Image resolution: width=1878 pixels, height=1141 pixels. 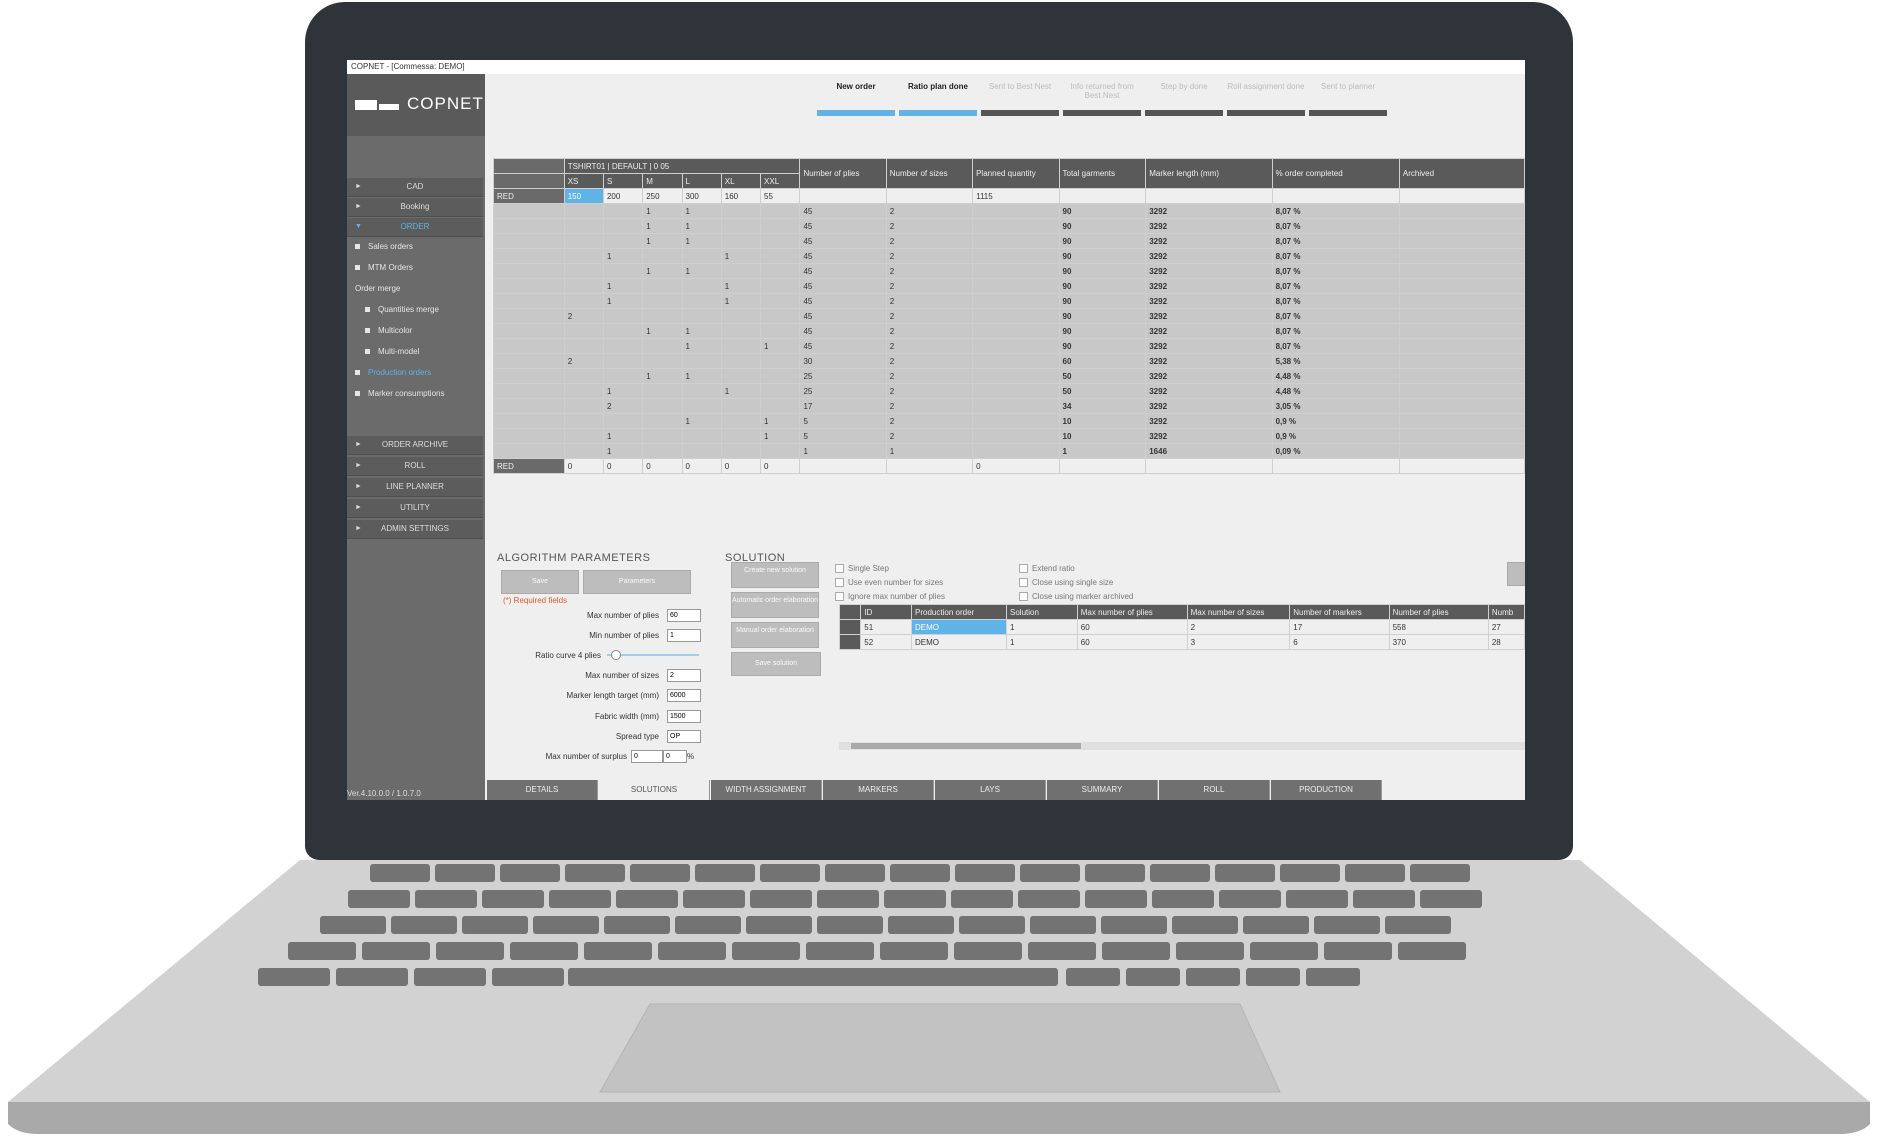 What do you see at coordinates (843, 391) in the screenshot?
I see `grid-cell: 25` at bounding box center [843, 391].